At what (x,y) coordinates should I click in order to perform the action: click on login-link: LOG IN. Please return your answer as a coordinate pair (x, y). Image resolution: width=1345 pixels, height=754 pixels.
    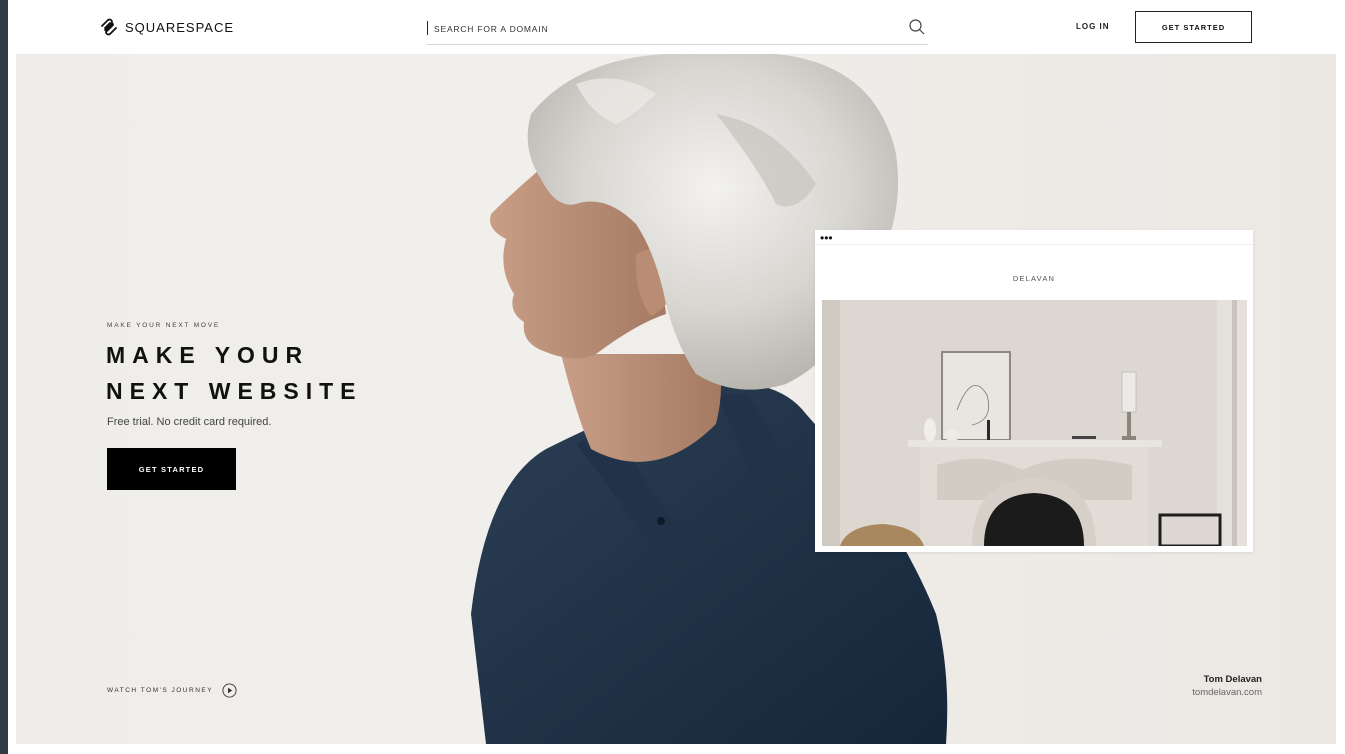
    Looking at the image, I should click on (1093, 26).